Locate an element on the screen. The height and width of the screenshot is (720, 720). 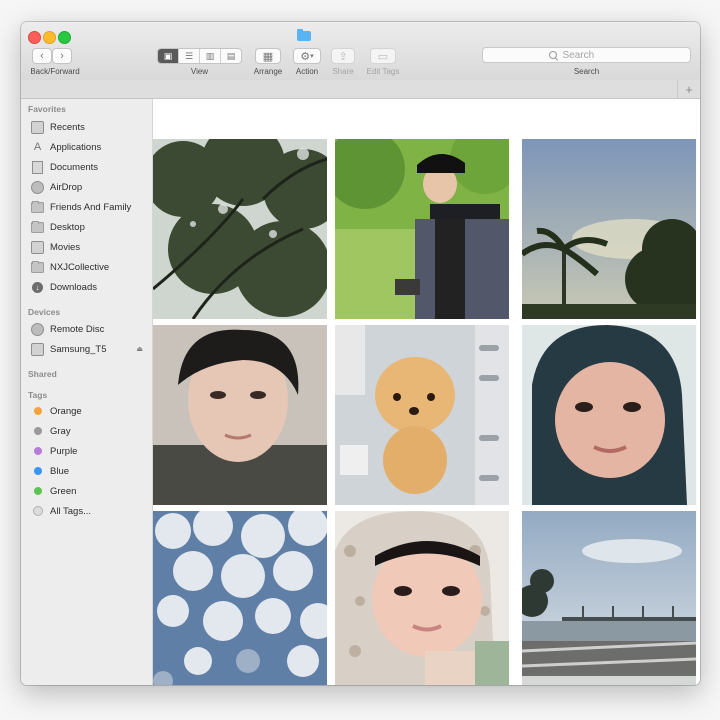
gear-icon: ⚙ is located at coordinates (305, 56).